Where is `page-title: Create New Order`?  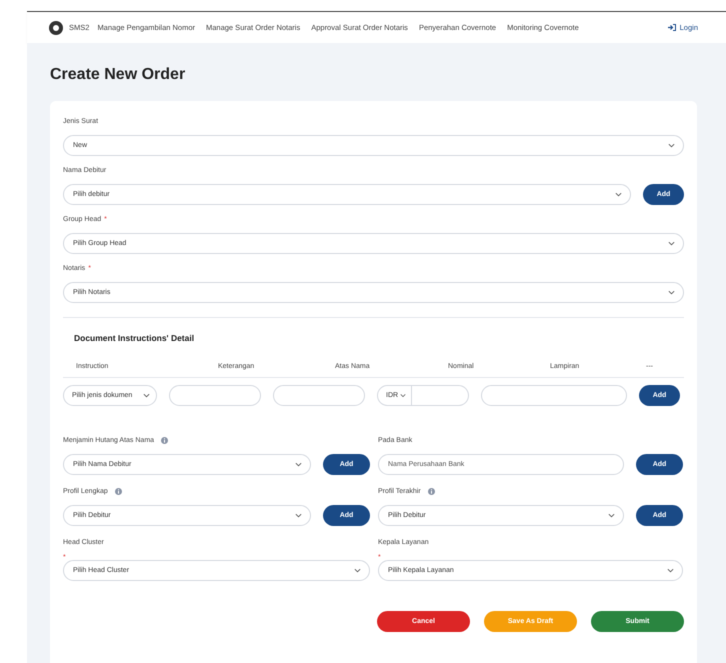 page-title: Create New Order is located at coordinates (118, 75).